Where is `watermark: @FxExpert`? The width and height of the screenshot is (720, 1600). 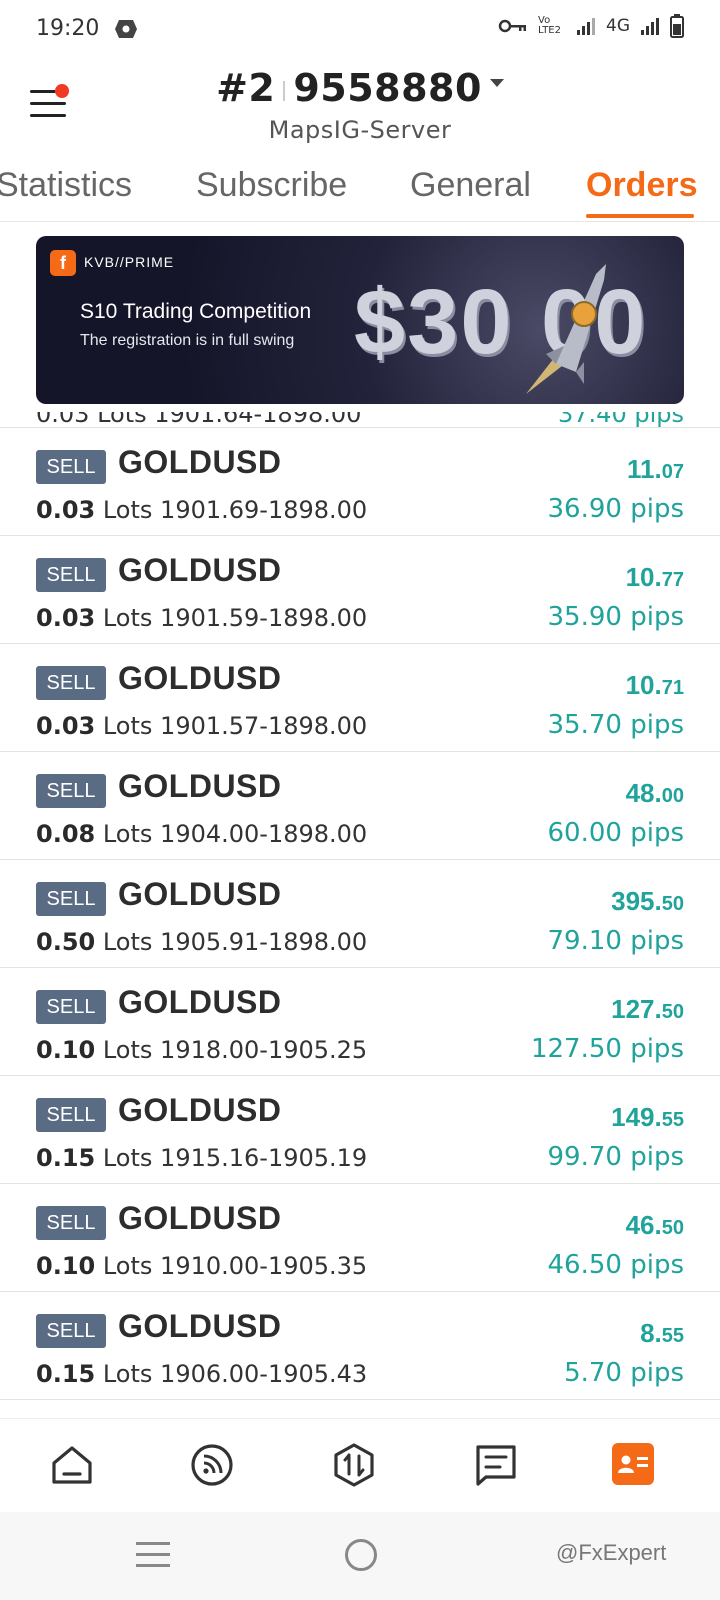
watermark: @FxExpert is located at coordinates (611, 1552).